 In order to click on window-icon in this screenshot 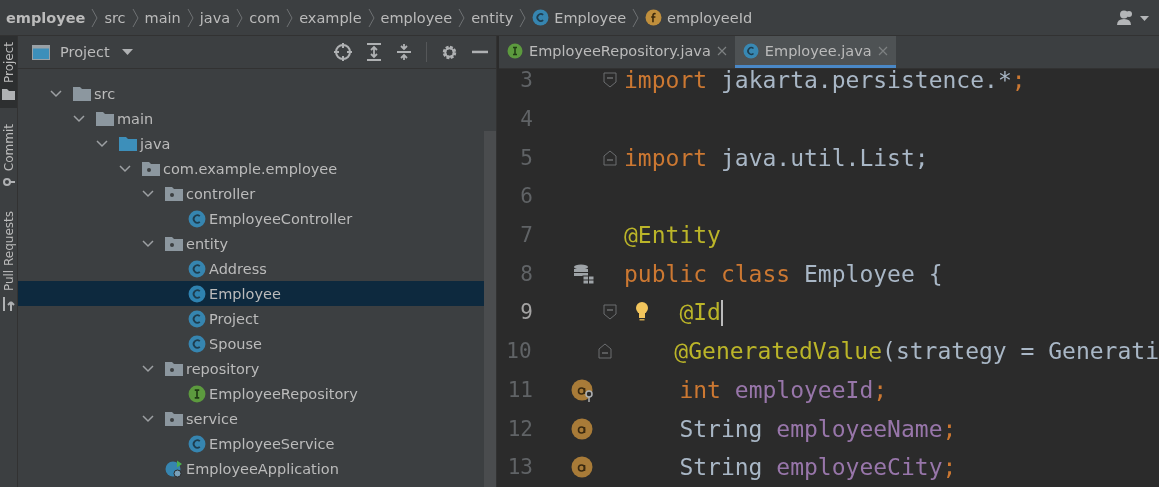, I will do `click(41, 52)`.